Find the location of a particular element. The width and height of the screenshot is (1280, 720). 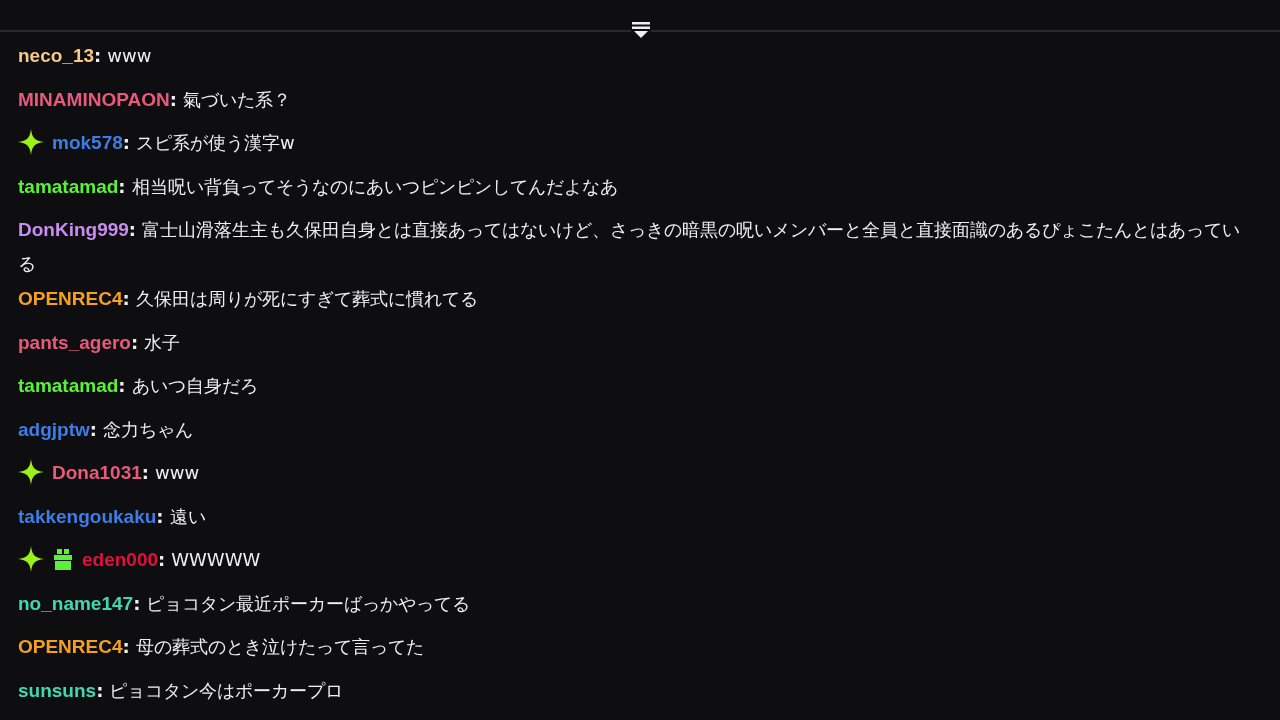

chat-message: DonKing999: 富士山滑落生主も久保田自身とは直接あってはないけど、さっきの暗黒の呪いメンバーと全員と直接面識のあるぴょこたんとはあっている is located at coordinates (629, 246).